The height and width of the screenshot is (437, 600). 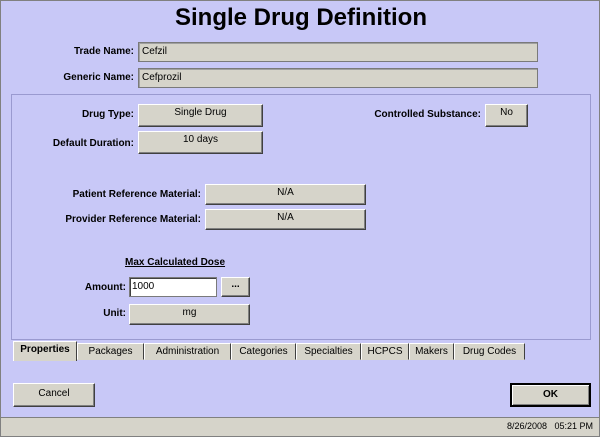 I want to click on tab-hcpcs: HCPCS, so click(x=385, y=351).